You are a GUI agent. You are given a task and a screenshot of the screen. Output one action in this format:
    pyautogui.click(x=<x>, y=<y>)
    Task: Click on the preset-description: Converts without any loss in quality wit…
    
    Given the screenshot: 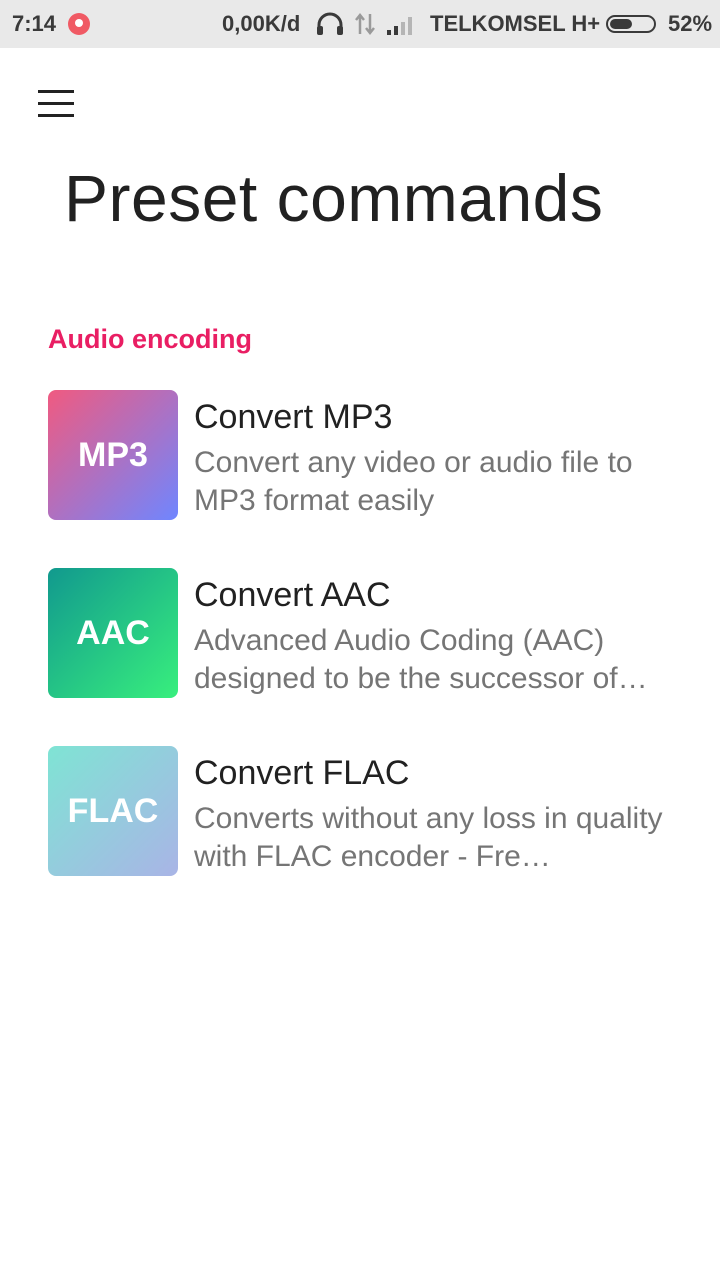 What is the action you would take?
    pyautogui.click(x=428, y=837)
    